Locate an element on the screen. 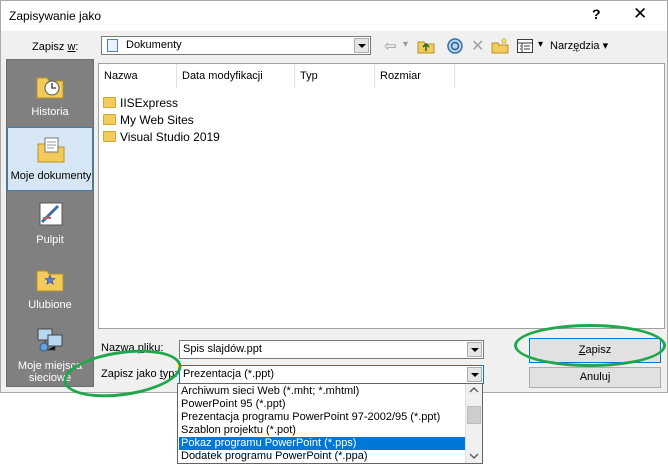  close-button: ✕ is located at coordinates (640, 14).